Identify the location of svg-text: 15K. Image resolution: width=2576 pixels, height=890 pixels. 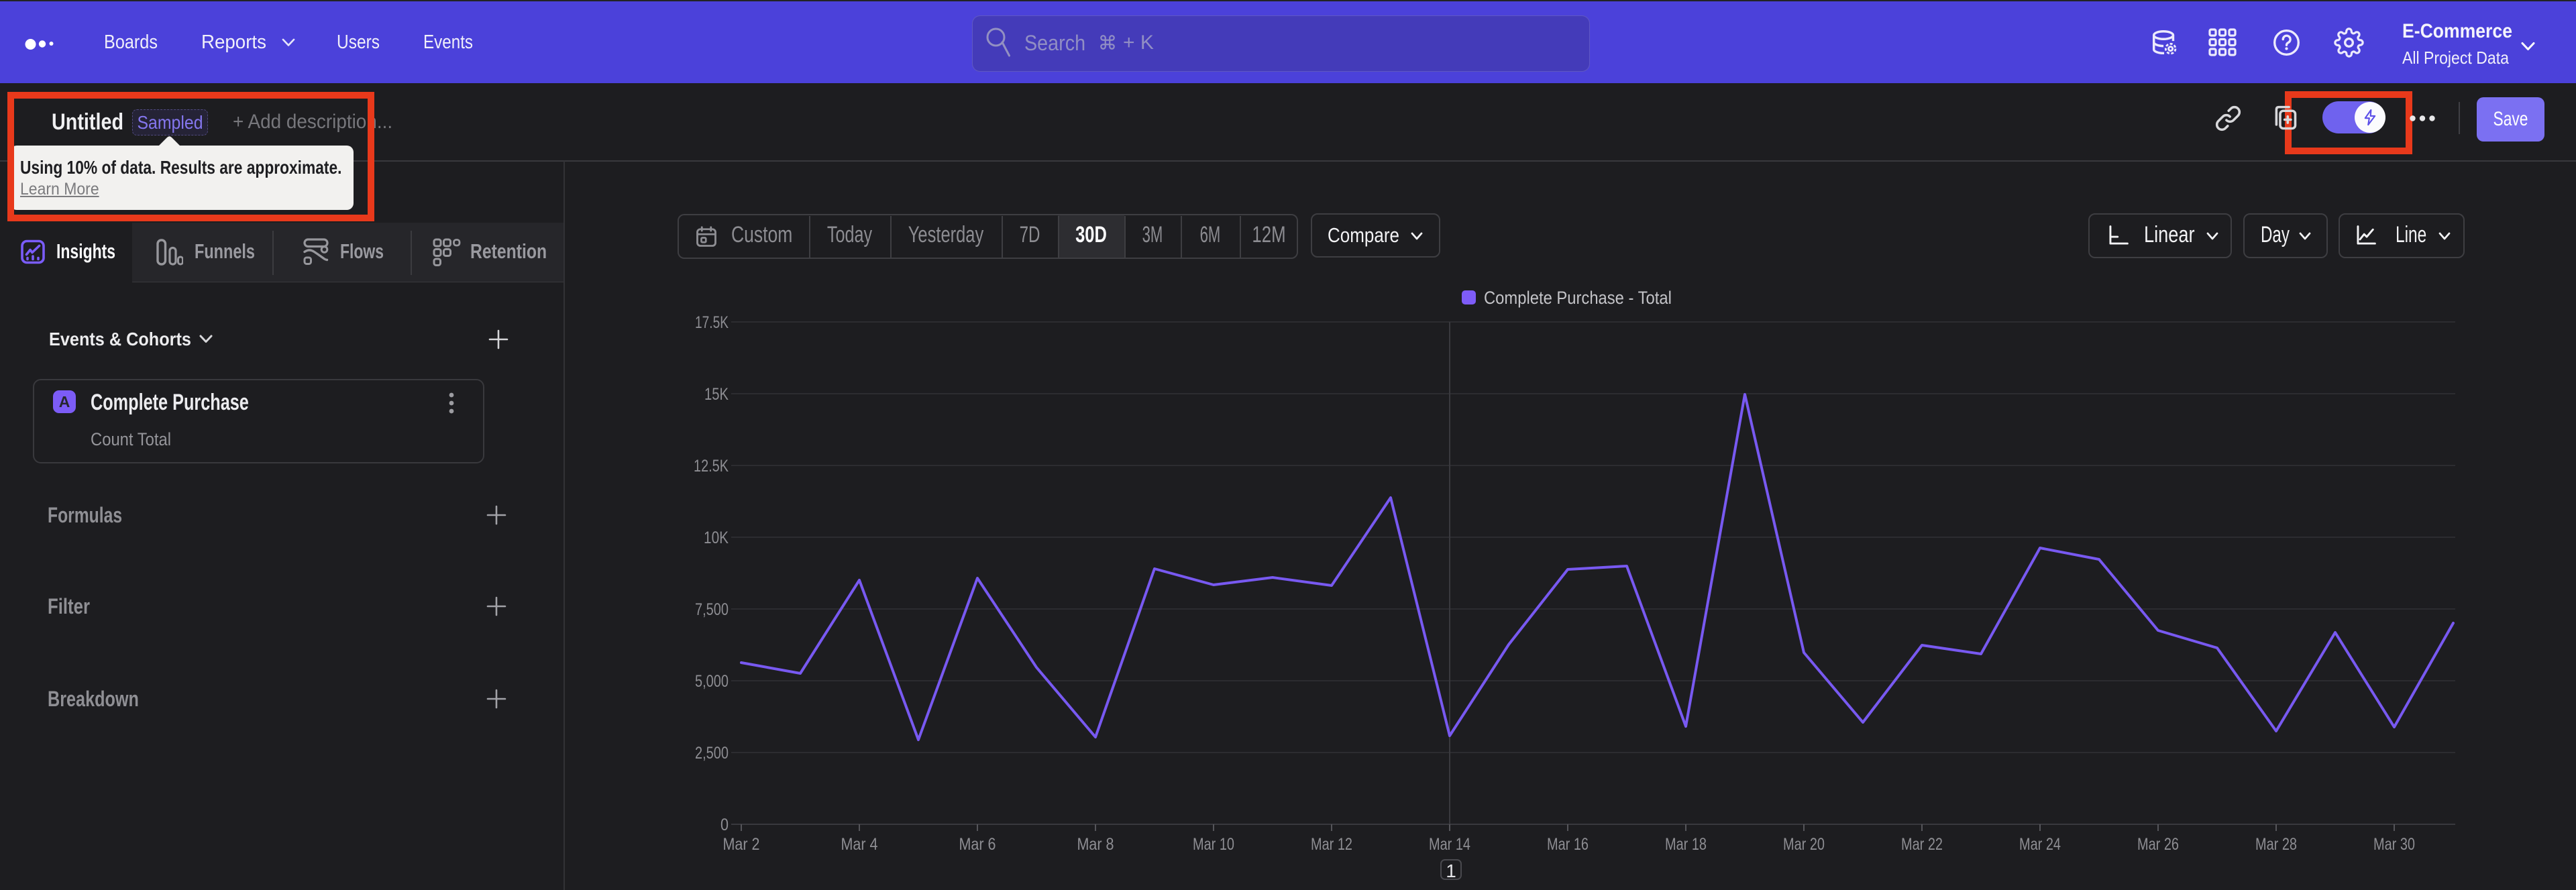
(716, 394).